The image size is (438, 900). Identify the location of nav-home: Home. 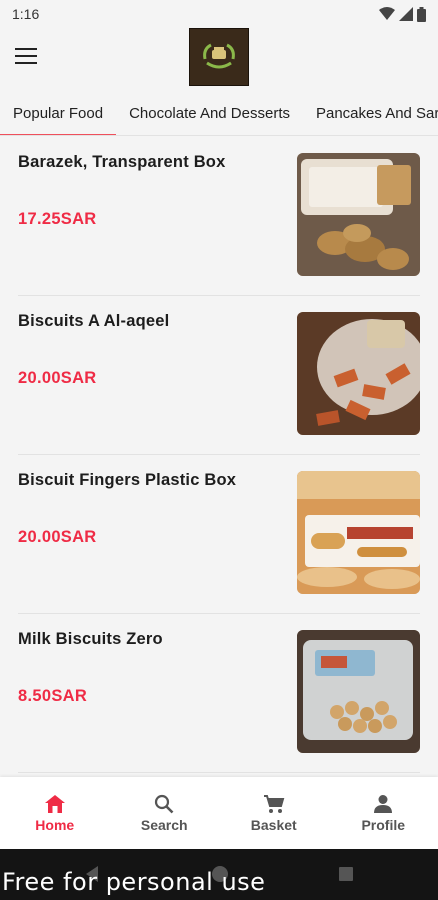
(55, 813).